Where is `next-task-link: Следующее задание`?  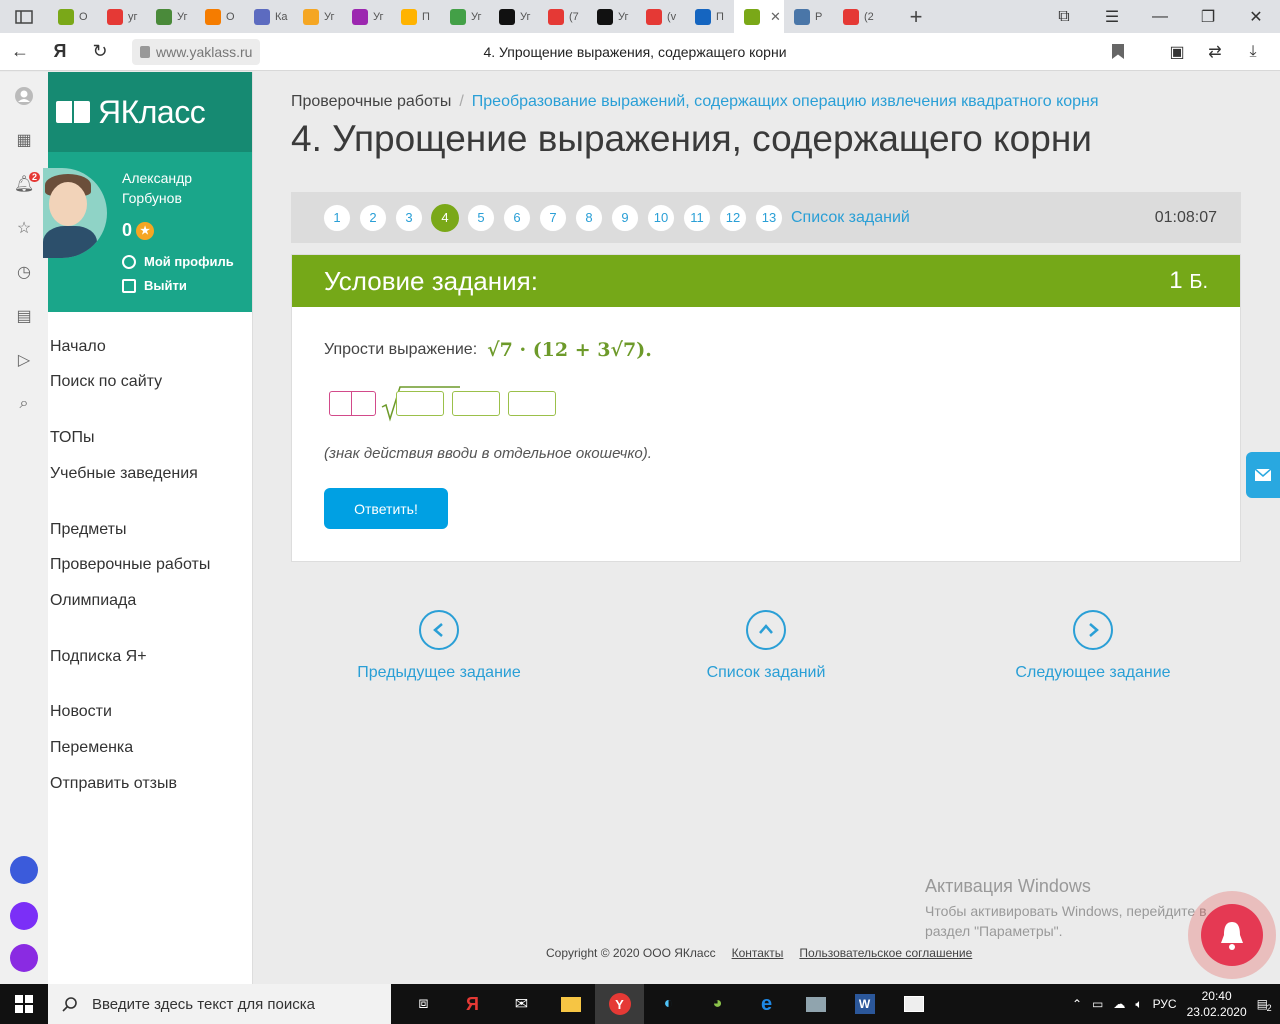
next-task-link: Следующее задание is located at coordinates (1093, 646).